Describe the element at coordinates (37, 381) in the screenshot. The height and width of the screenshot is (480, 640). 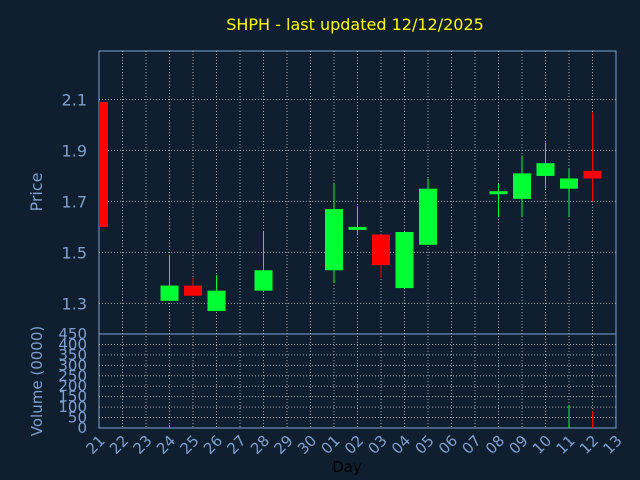
I see `y-axis-label-volume: Volume (0000)` at that location.